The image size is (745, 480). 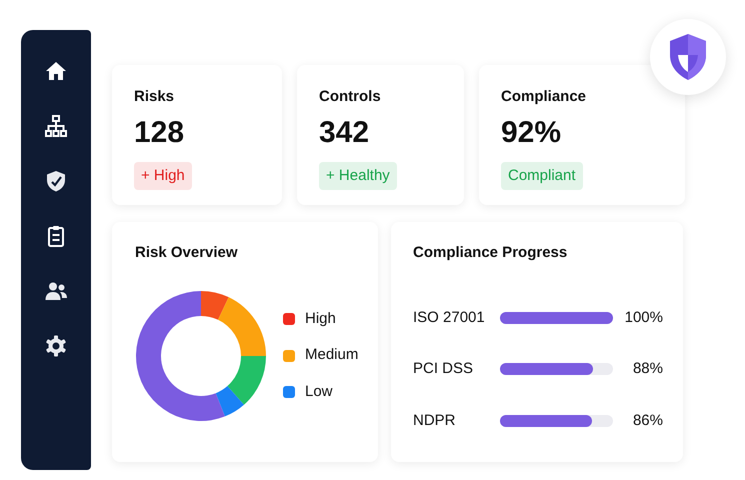 I want to click on progress-percent: 88%, so click(x=647, y=369).